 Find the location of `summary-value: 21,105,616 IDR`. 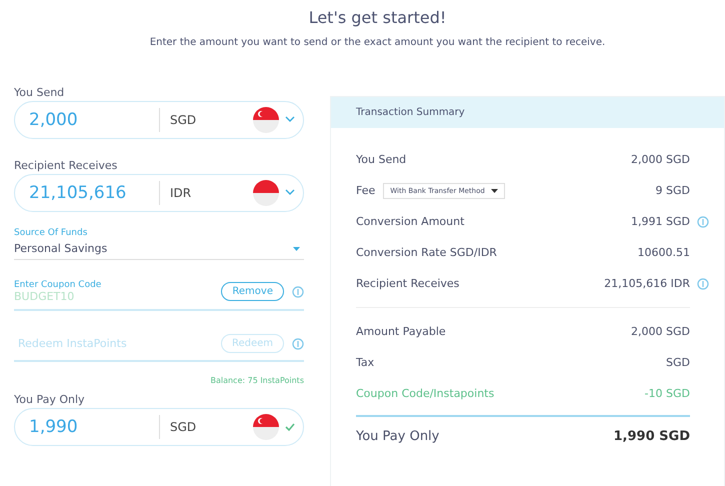

summary-value: 21,105,616 IDR is located at coordinates (647, 283).